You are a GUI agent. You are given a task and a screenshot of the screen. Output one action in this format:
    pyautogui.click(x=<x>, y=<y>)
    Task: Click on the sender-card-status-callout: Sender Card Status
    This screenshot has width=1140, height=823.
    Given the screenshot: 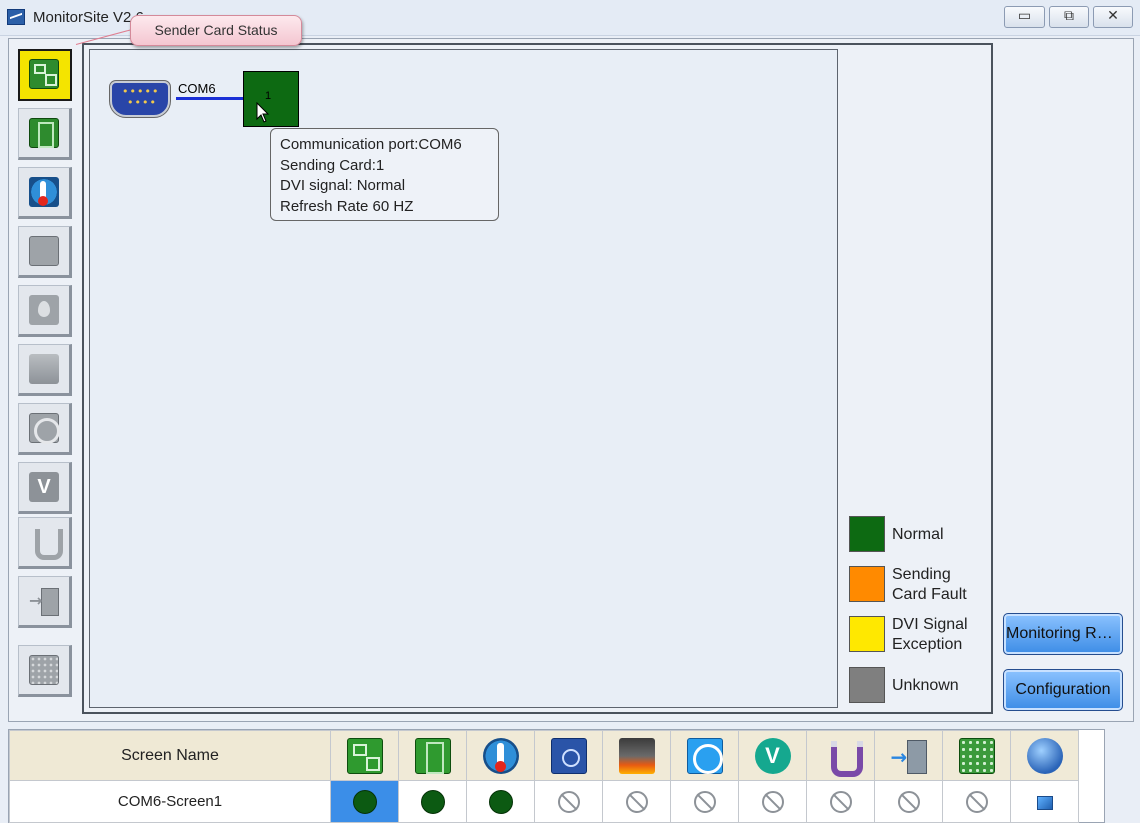 What is the action you would take?
    pyautogui.click(x=216, y=30)
    